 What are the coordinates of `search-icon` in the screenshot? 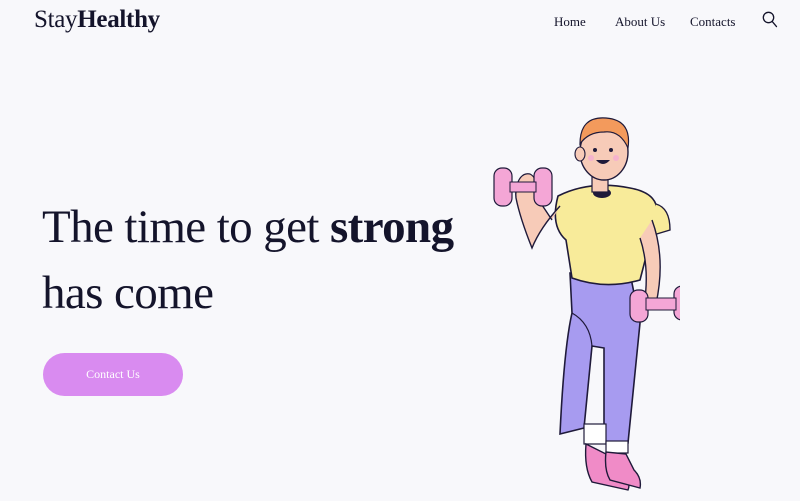 It's located at (770, 20).